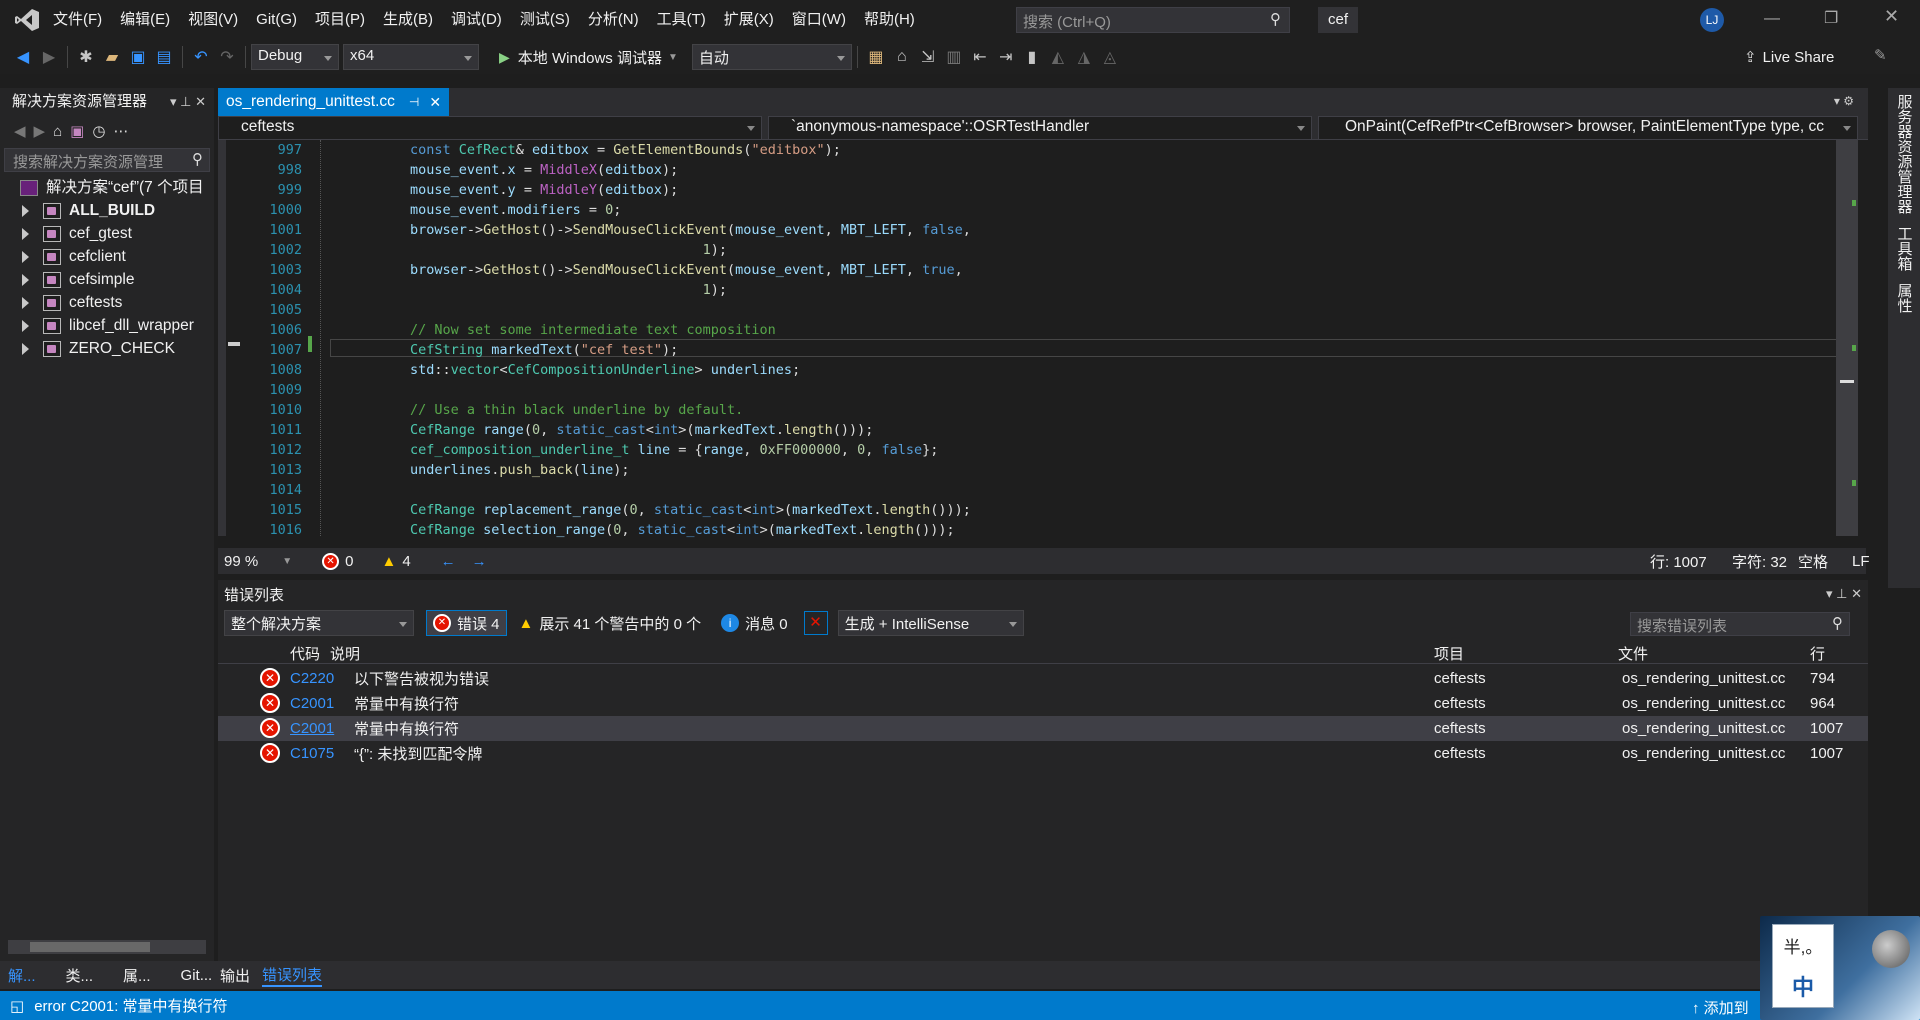 This screenshot has height=1020, width=1920. Describe the element at coordinates (1847, 338) in the screenshot. I see `vertical-scrollbar` at that location.